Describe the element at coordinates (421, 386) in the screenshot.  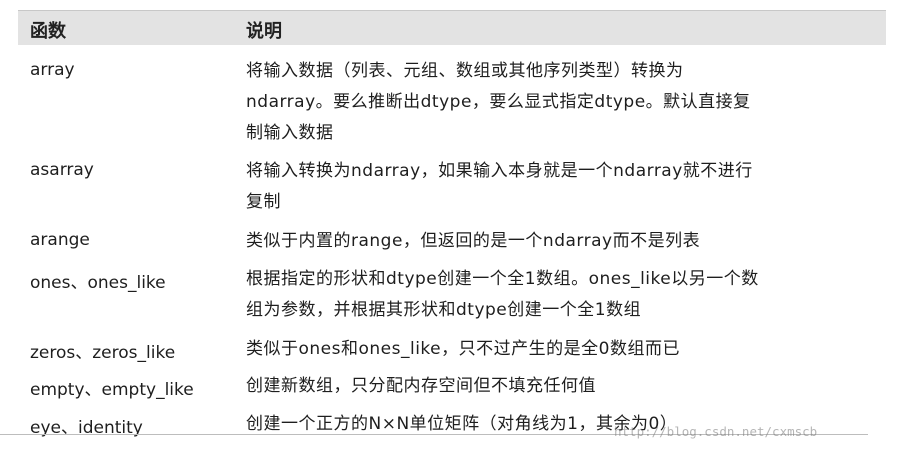
I see `description-line: 创建新数组，只分配内存空间但不填充任何值` at that location.